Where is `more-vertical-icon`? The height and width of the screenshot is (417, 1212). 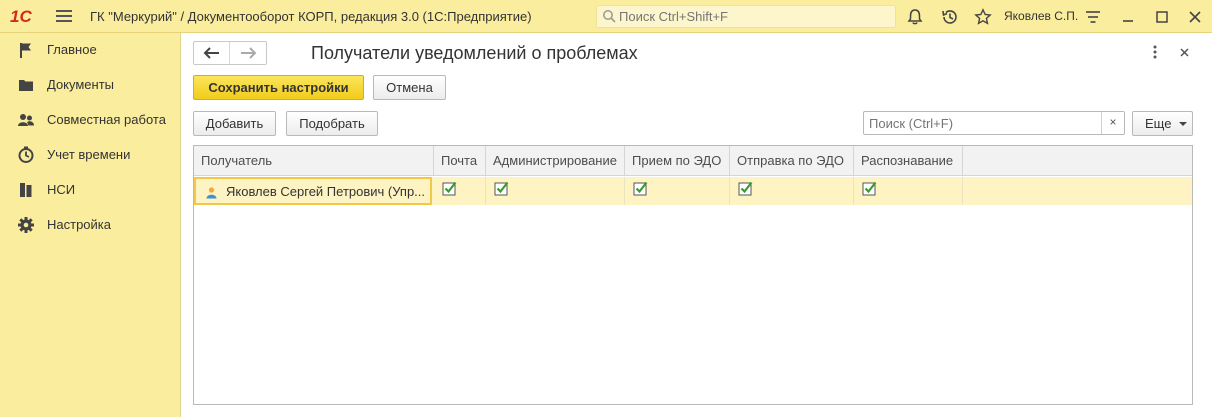
more-vertical-icon is located at coordinates (1155, 52).